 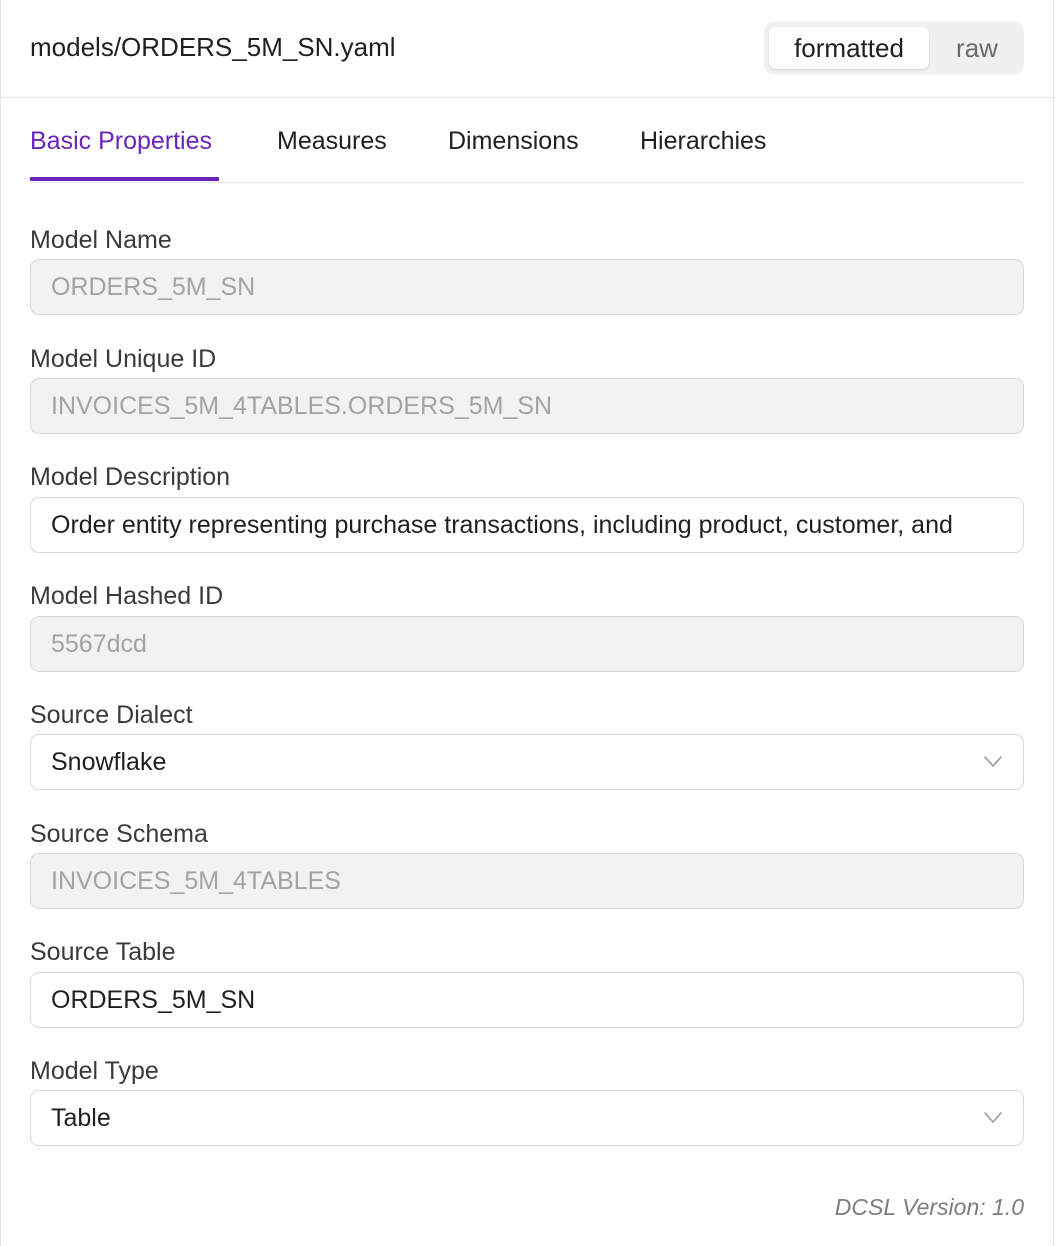 What do you see at coordinates (929, 1207) in the screenshot?
I see `dcsl-version-label: DCSL Version: 1.0` at bounding box center [929, 1207].